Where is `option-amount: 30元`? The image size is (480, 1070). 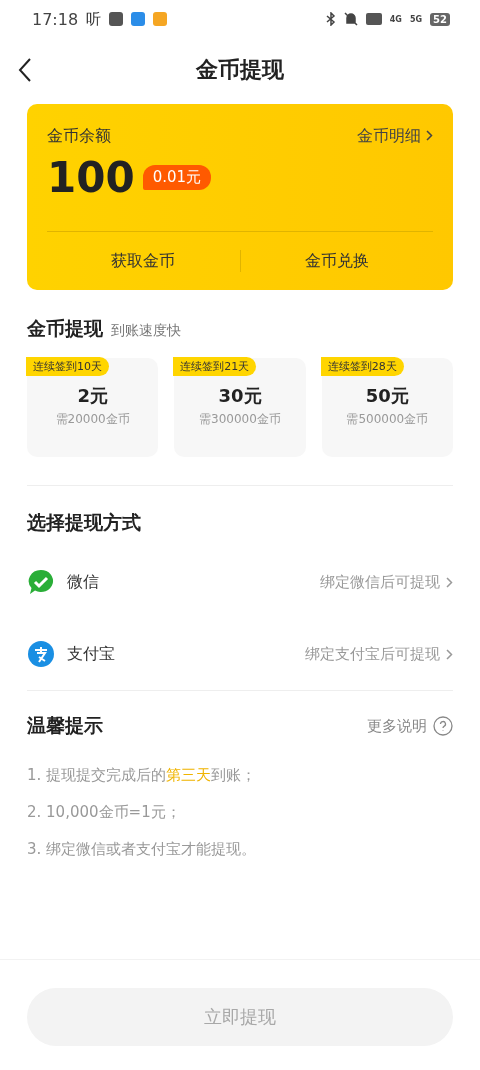
option-amount: 30元 is located at coordinates (240, 396).